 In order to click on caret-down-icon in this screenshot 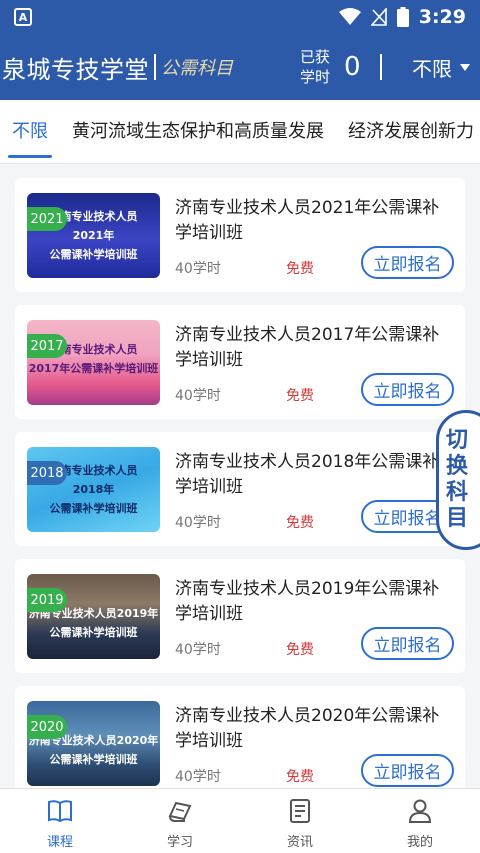, I will do `click(465, 67)`.